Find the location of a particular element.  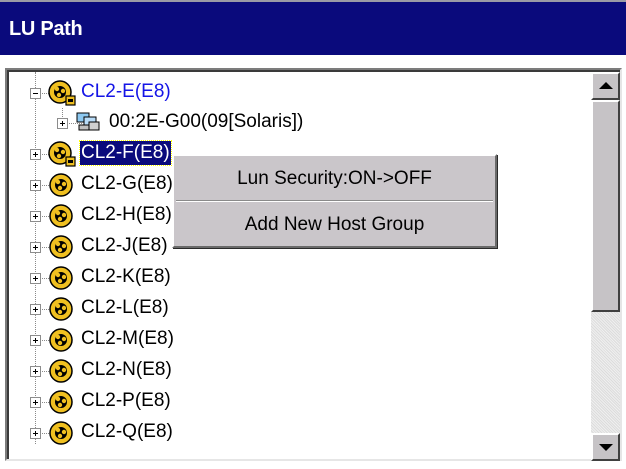

tree-node-host-group: 00:2E-G00(09[Solaris]) is located at coordinates (289, 123).